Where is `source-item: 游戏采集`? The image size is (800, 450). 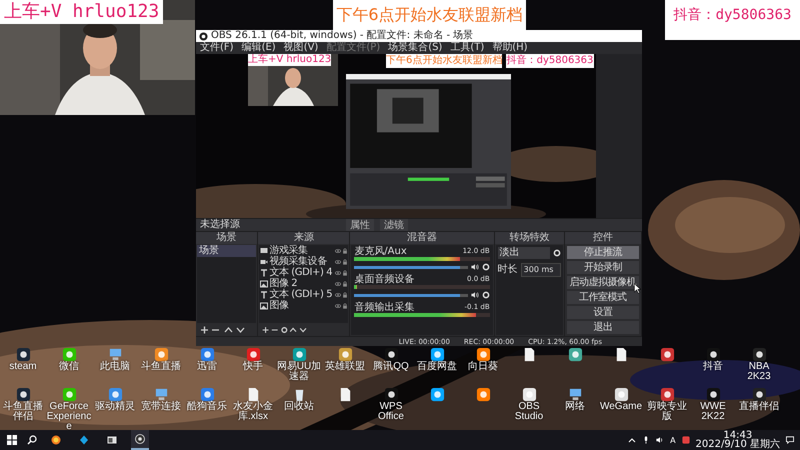
source-item: 游戏采集 is located at coordinates (301, 250).